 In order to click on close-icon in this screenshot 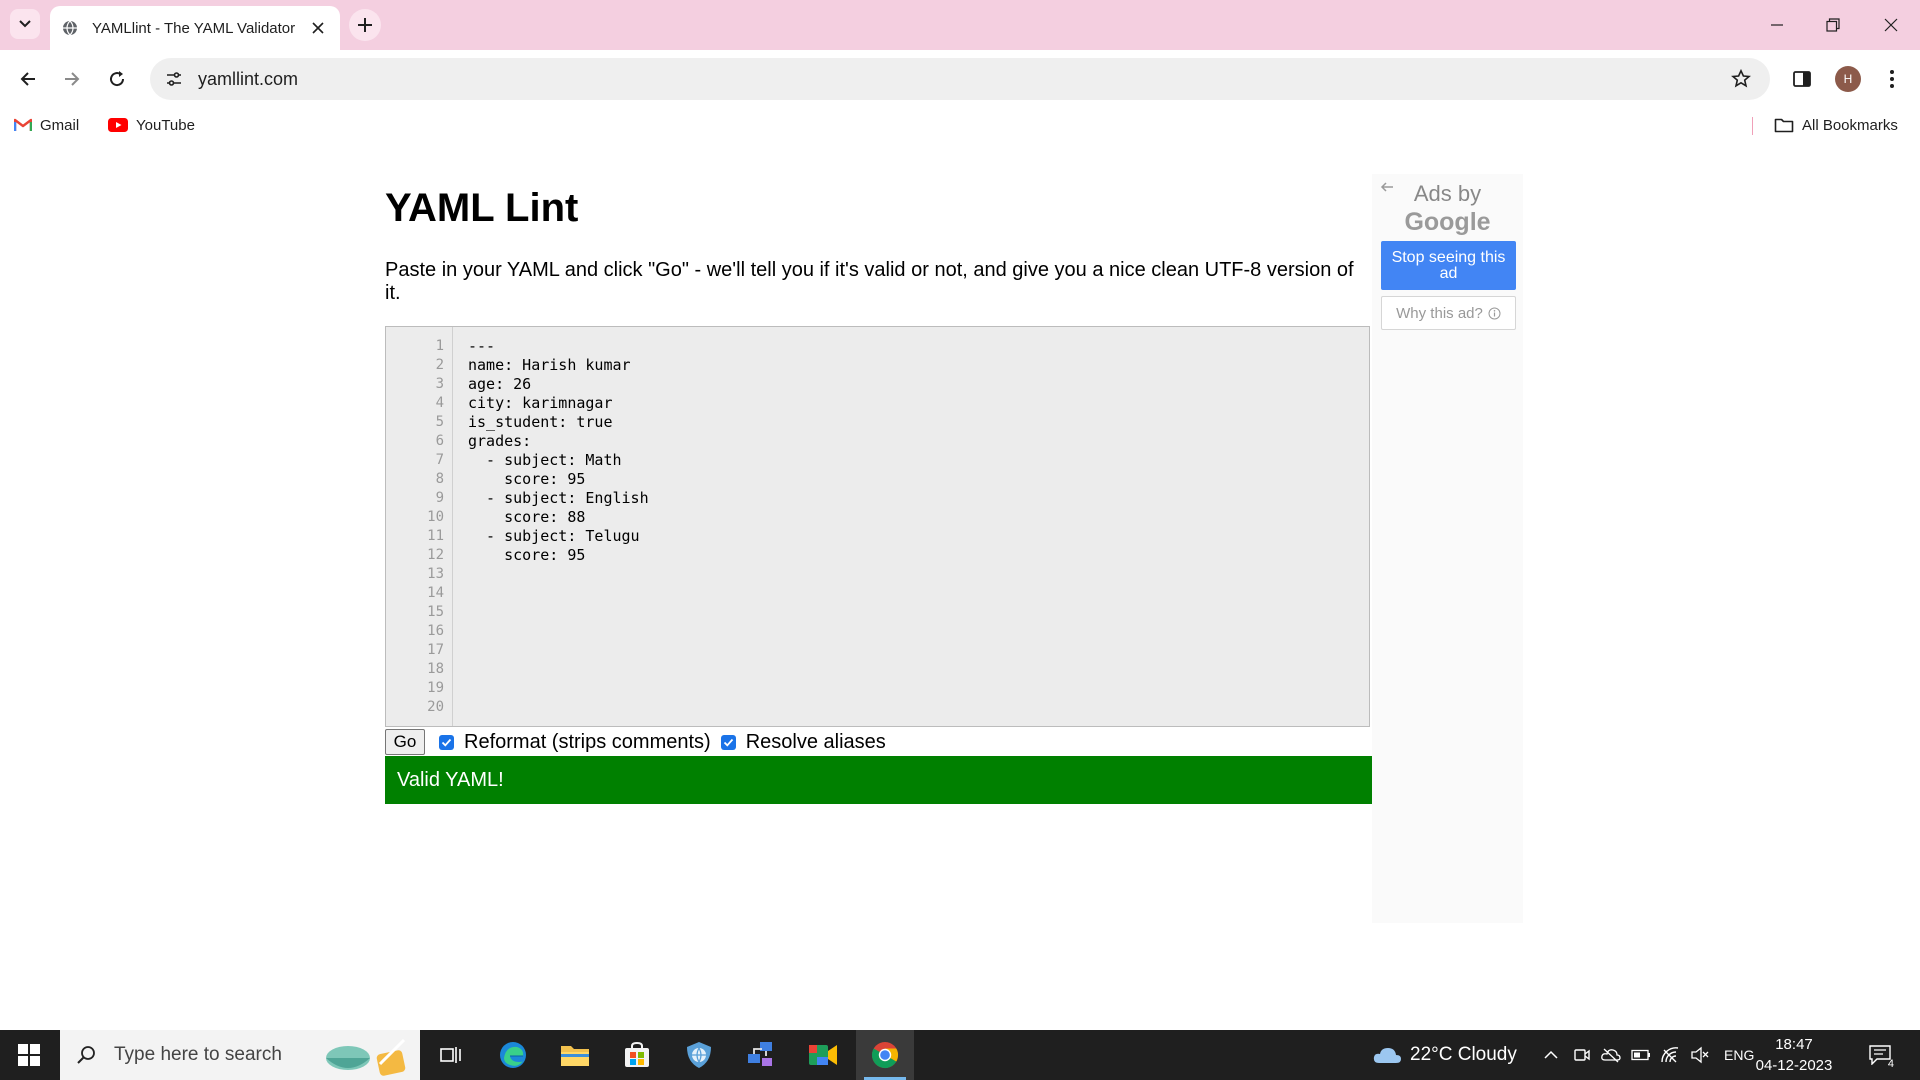, I will do `click(1891, 25)`.